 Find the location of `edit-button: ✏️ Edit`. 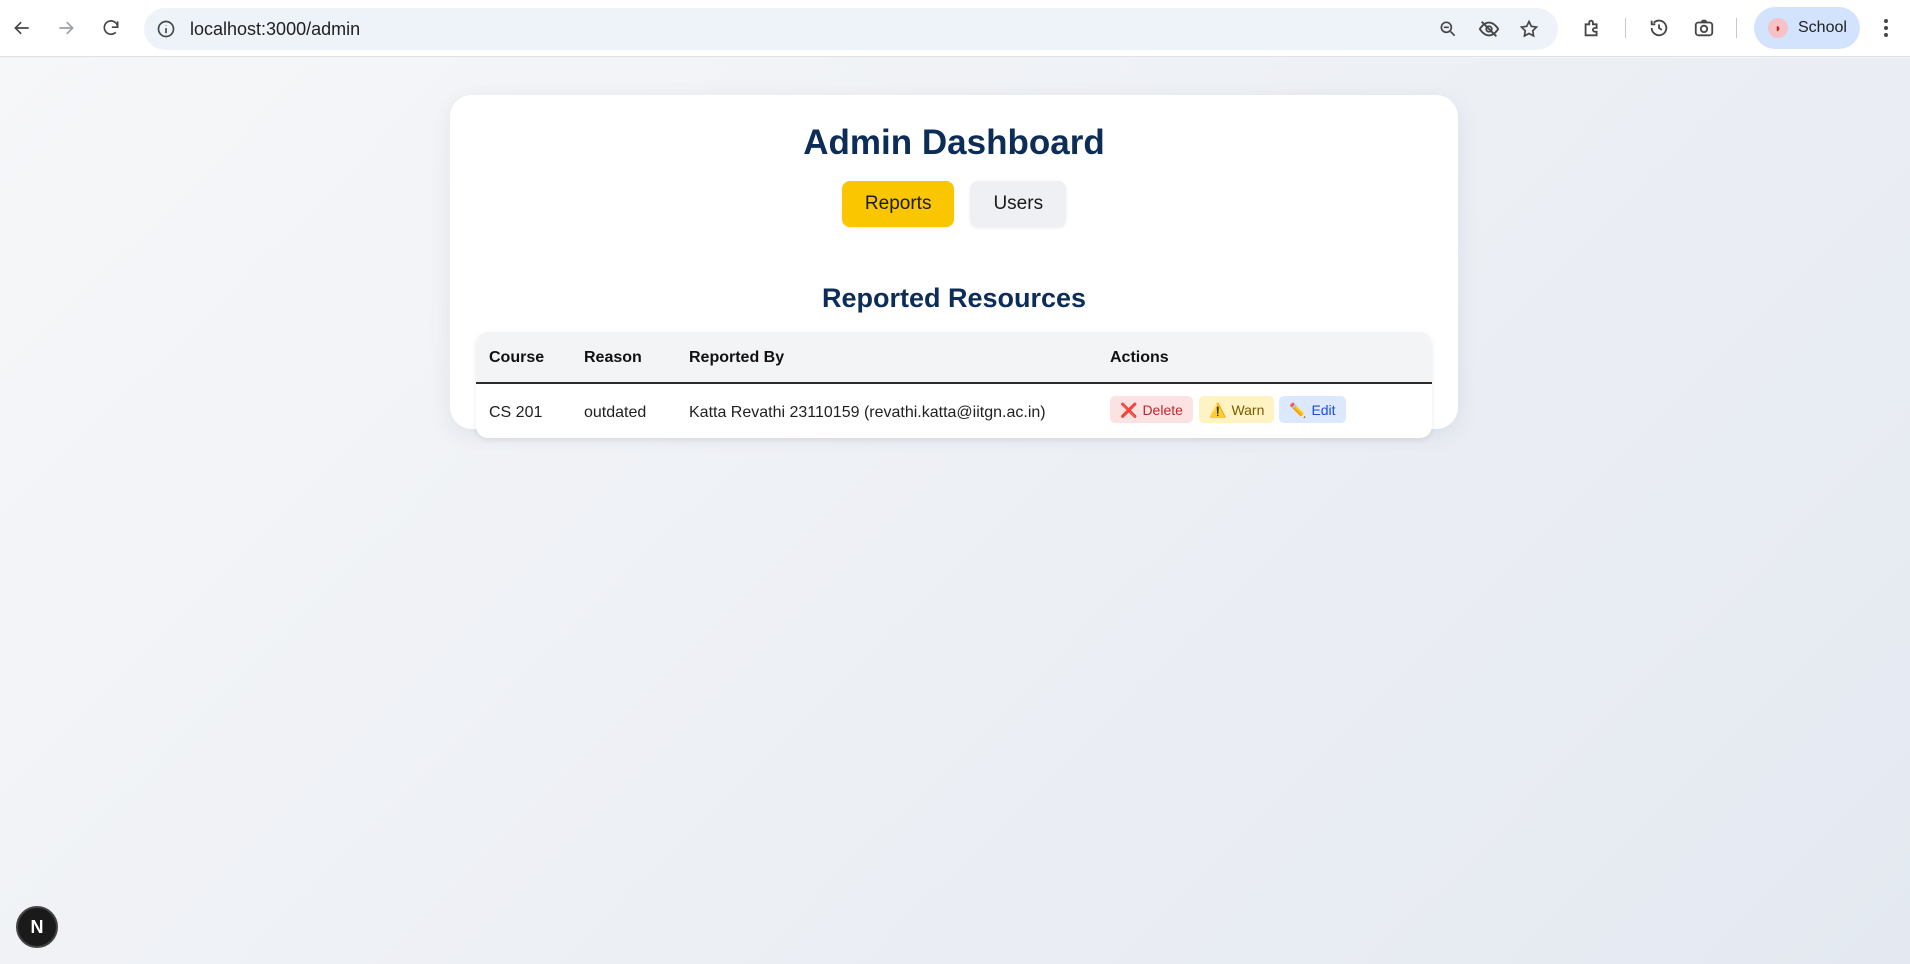

edit-button: ✏️ Edit is located at coordinates (1312, 409).